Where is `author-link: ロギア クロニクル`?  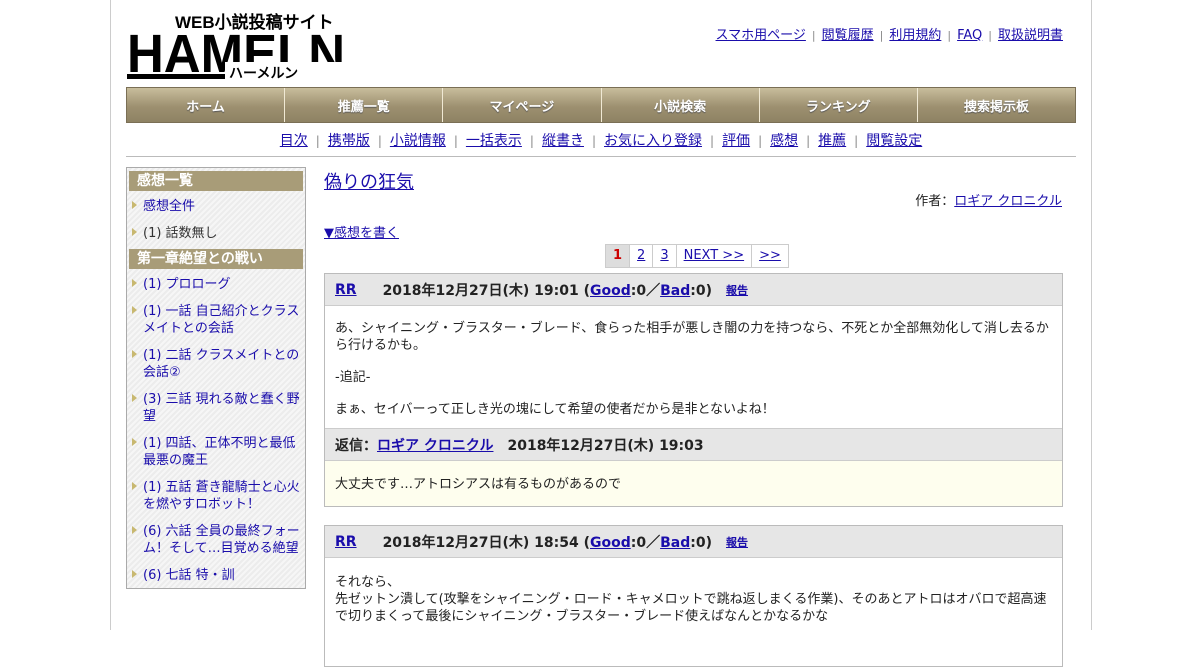 author-link: ロギア クロニクル is located at coordinates (1008, 201).